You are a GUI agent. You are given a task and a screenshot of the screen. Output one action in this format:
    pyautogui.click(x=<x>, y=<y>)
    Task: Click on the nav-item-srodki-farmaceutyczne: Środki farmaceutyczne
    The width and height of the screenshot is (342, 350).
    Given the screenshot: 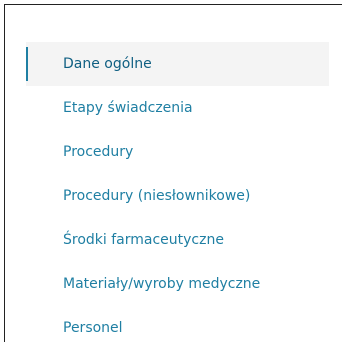 What is the action you would take?
    pyautogui.click(x=177, y=240)
    